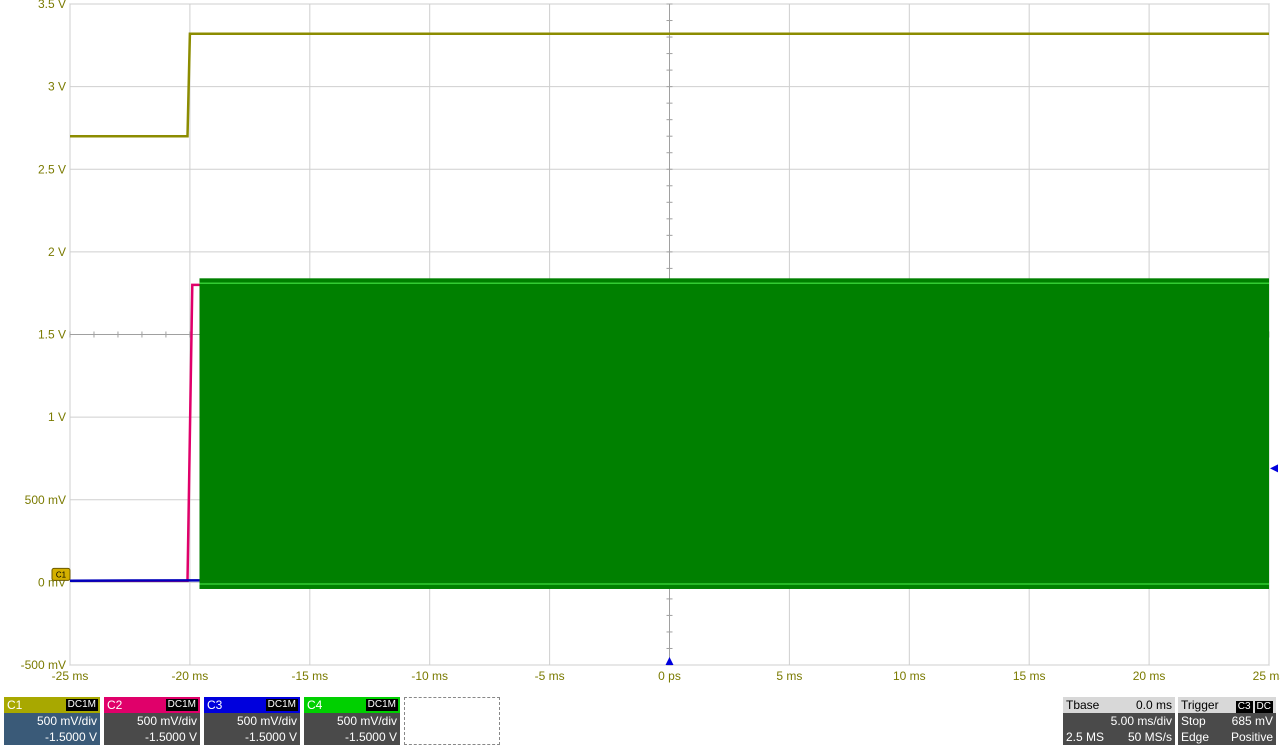 This screenshot has width=1280, height=747. What do you see at coordinates (1153, 705) in the screenshot?
I see `timebase-delay: 0.0 ms` at bounding box center [1153, 705].